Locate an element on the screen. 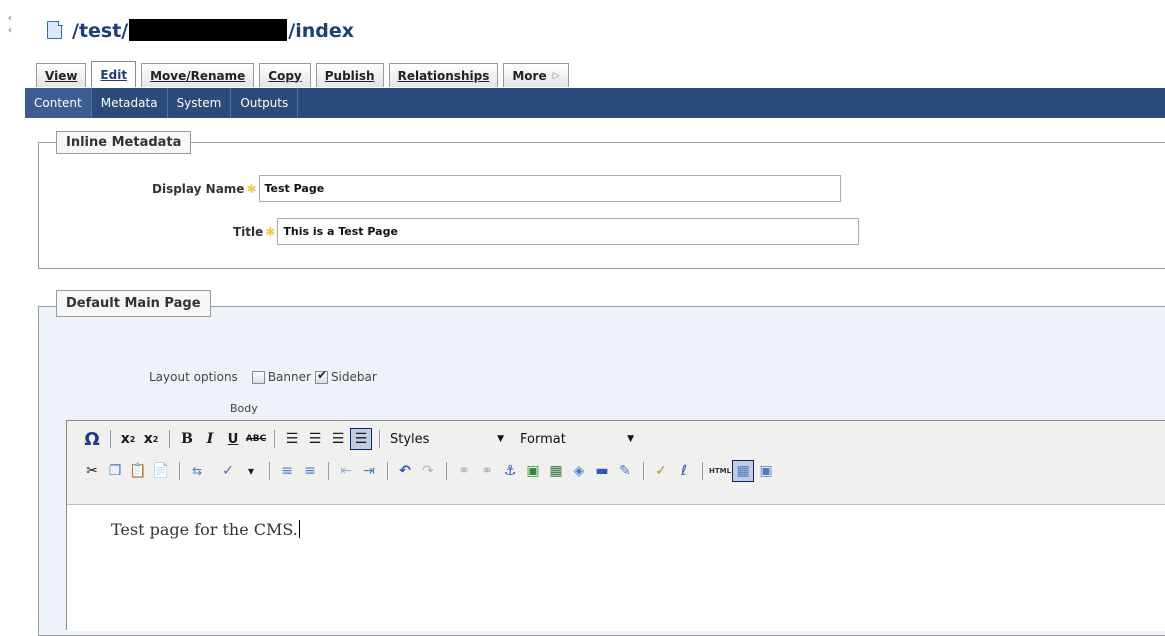 The height and width of the screenshot is (636, 1165). align-justify-icon: ☰ is located at coordinates (361, 439).